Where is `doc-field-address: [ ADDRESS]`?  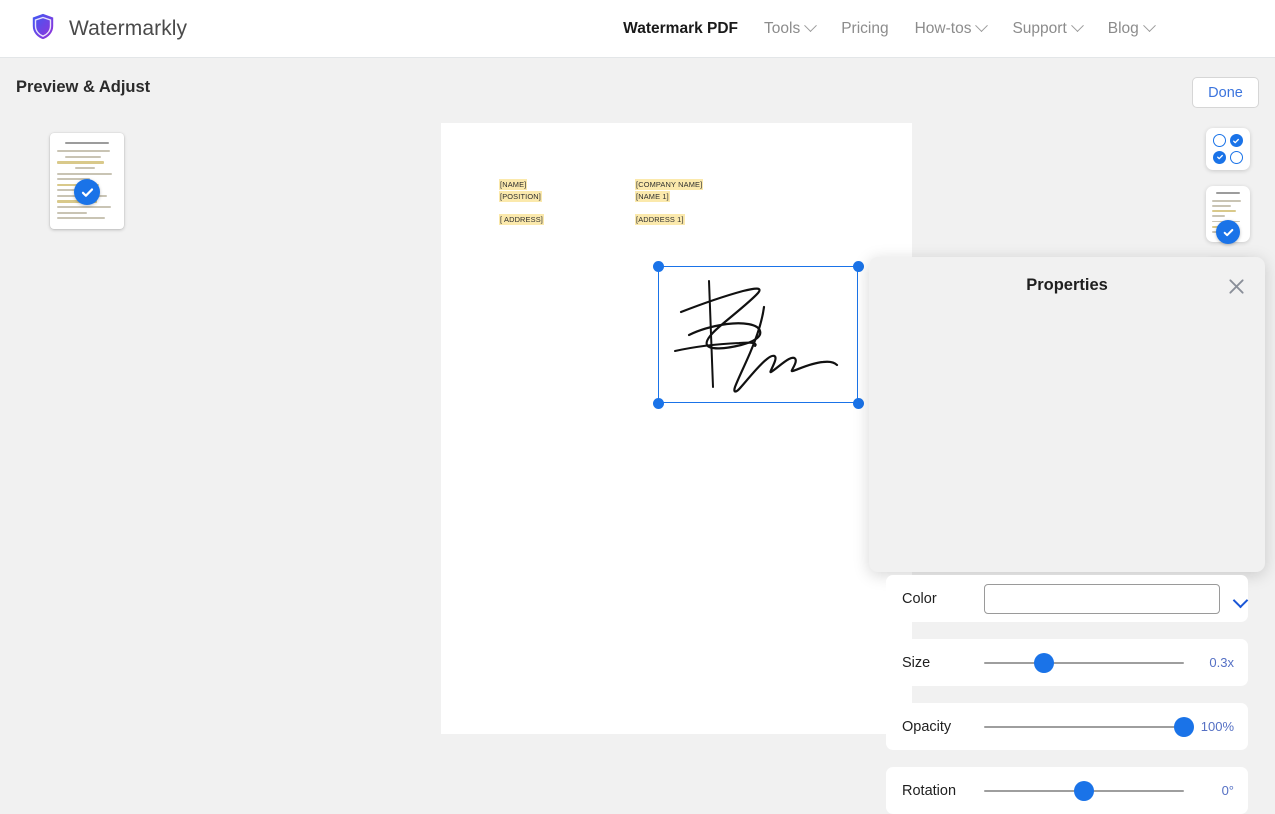
doc-field-address: [ ADDRESS] is located at coordinates (521, 220).